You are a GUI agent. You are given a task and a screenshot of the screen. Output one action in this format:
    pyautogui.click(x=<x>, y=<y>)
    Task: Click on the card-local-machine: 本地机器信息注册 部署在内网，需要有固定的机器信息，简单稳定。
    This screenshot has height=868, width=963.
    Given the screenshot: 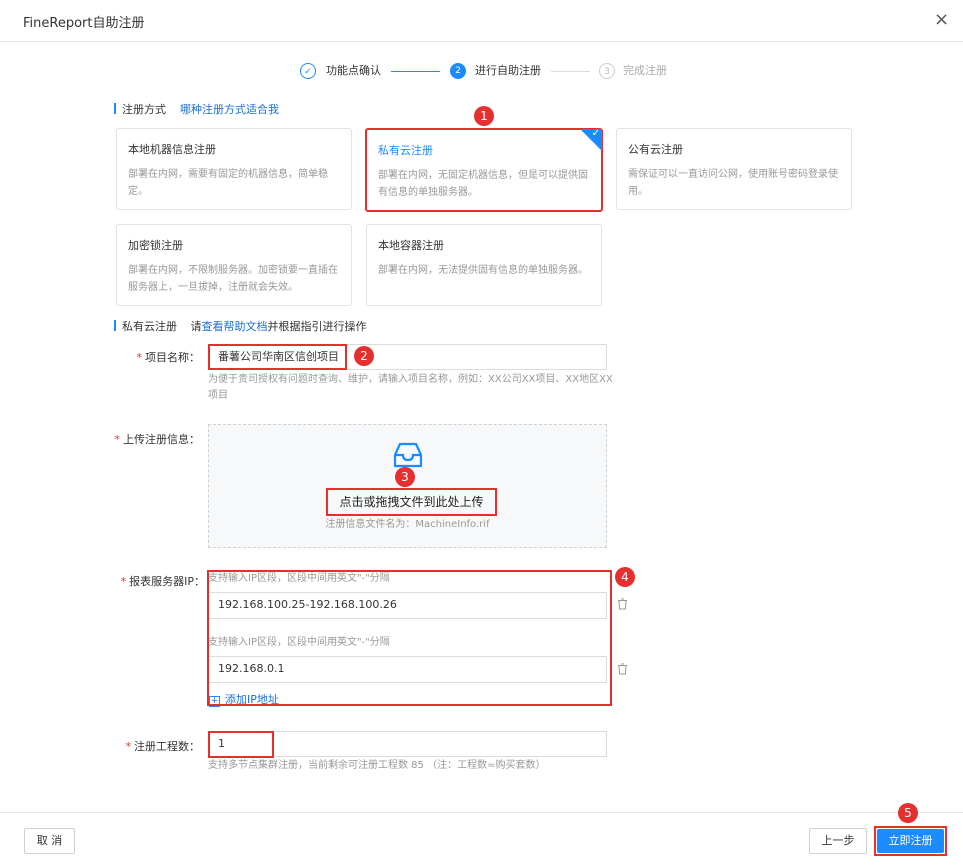 What is the action you would take?
    pyautogui.click(x=234, y=169)
    